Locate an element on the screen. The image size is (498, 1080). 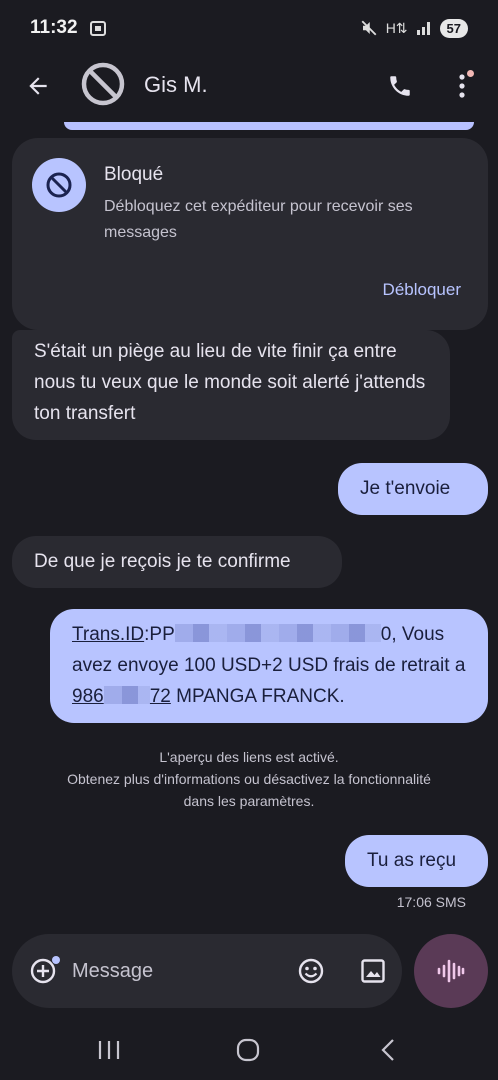
gallery-icon is located at coordinates (373, 971).